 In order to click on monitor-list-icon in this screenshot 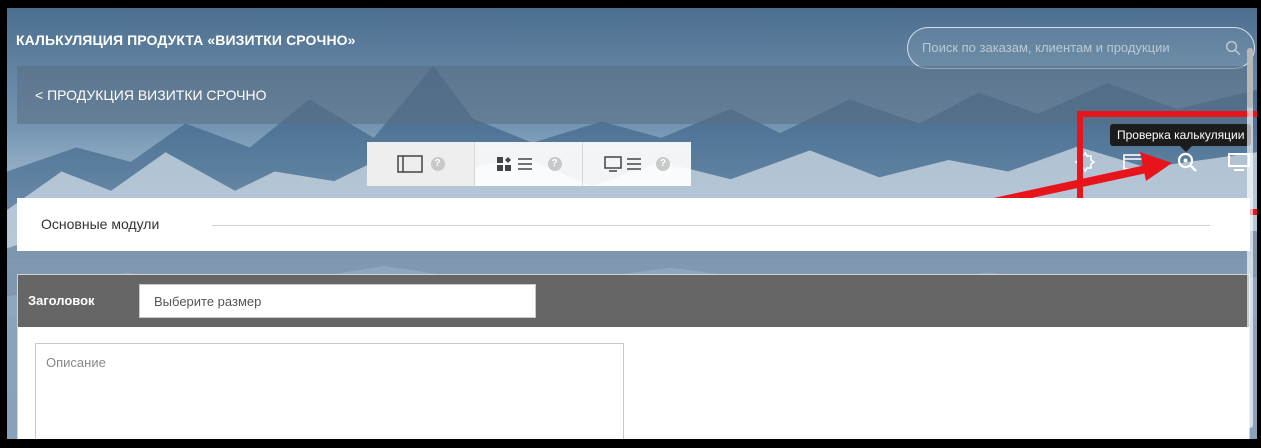, I will do `click(622, 164)`.